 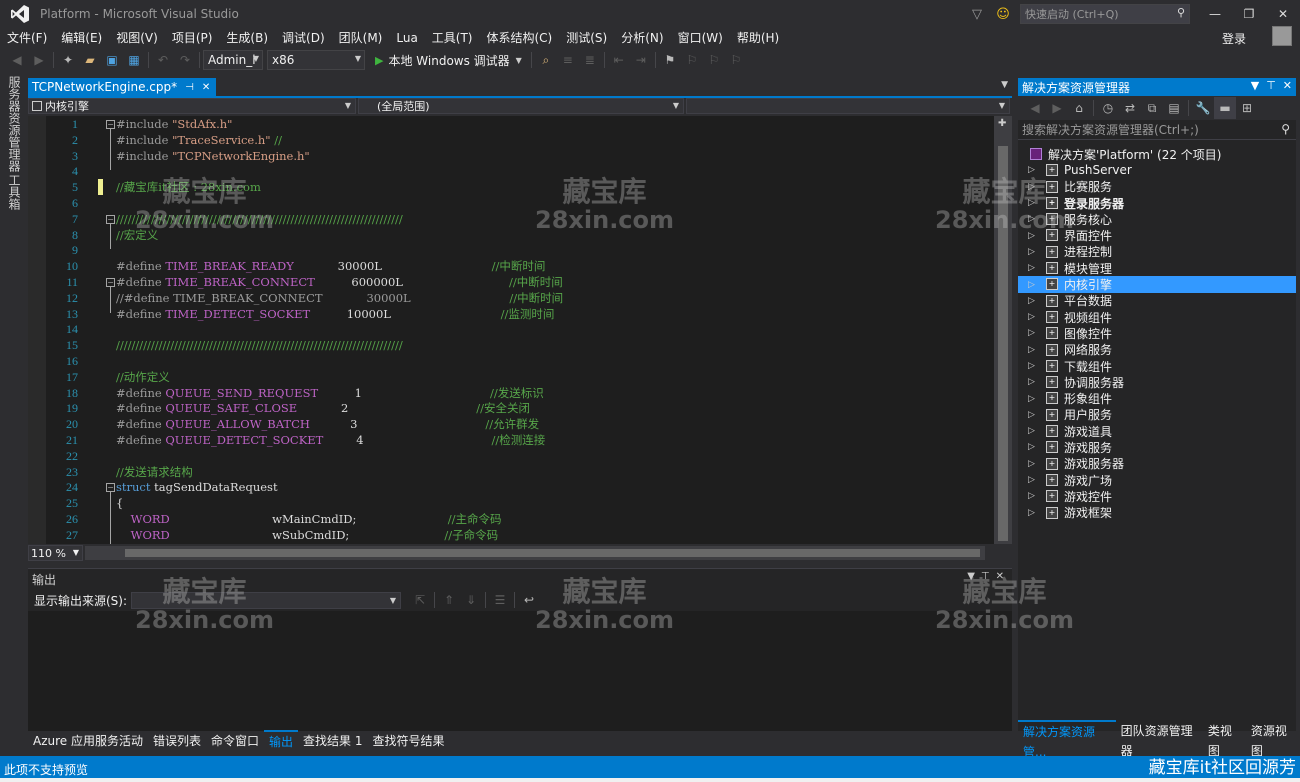 What do you see at coordinates (1157, 464) in the screenshot?
I see `project-node: ▷ + 游戏服务器` at bounding box center [1157, 464].